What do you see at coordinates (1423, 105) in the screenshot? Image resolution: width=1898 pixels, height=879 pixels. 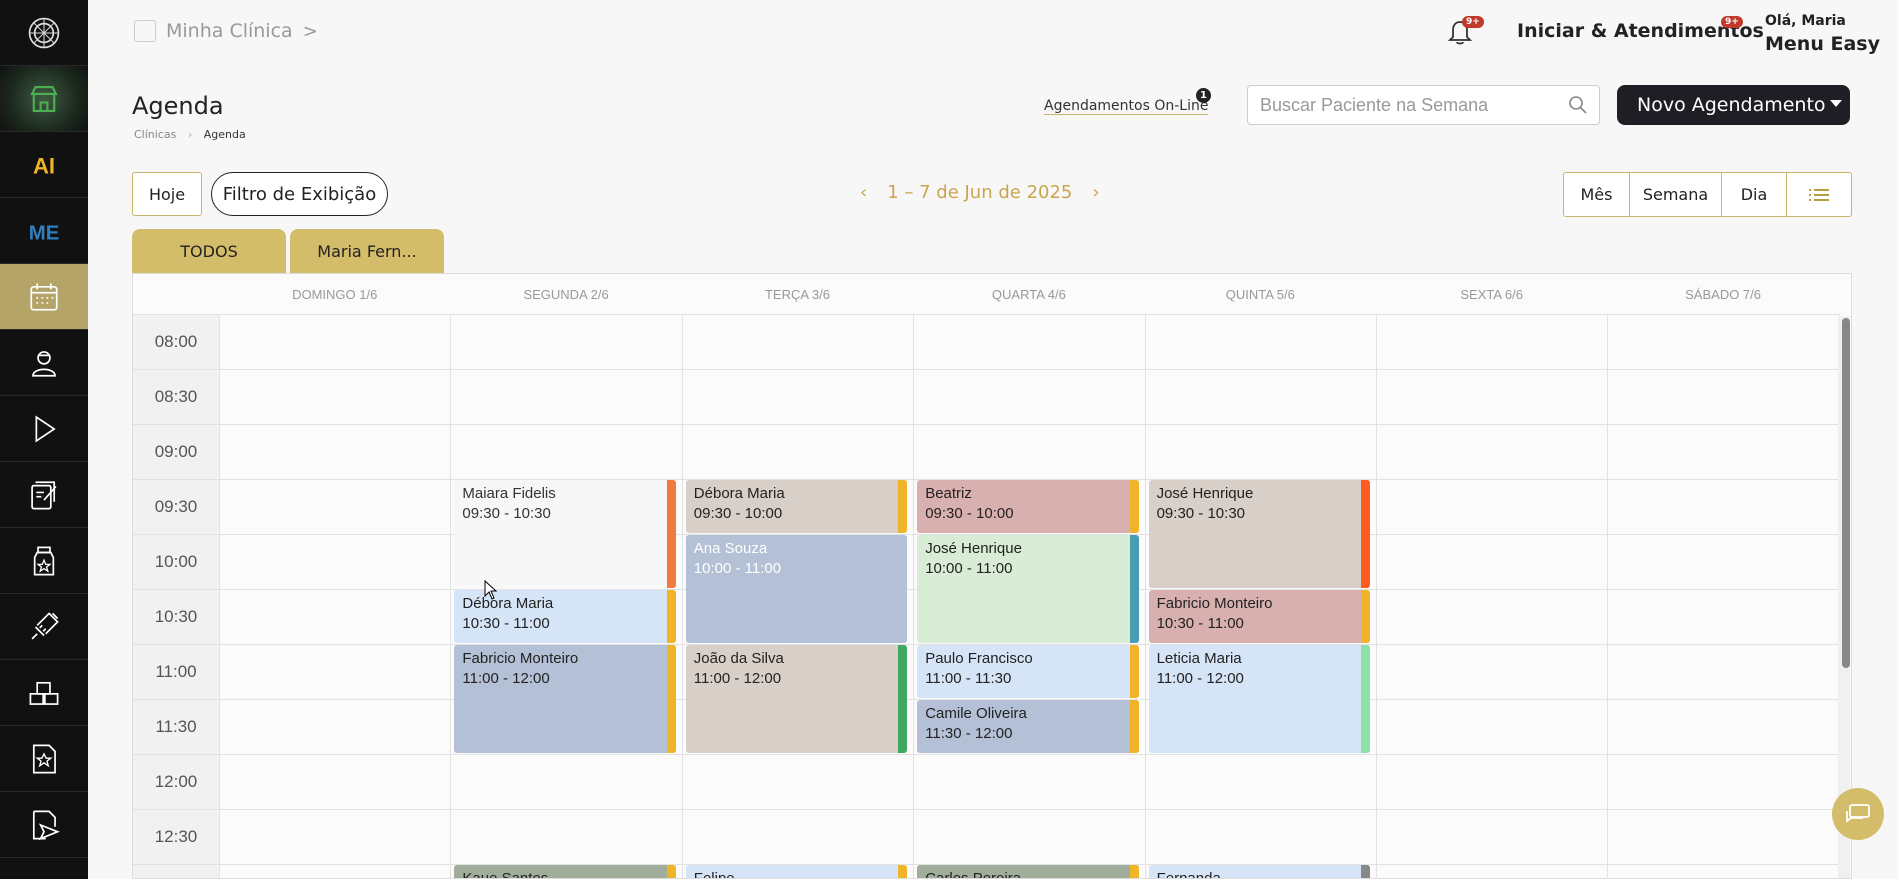 I see `search-input: Buscar Paciente na Semana` at bounding box center [1423, 105].